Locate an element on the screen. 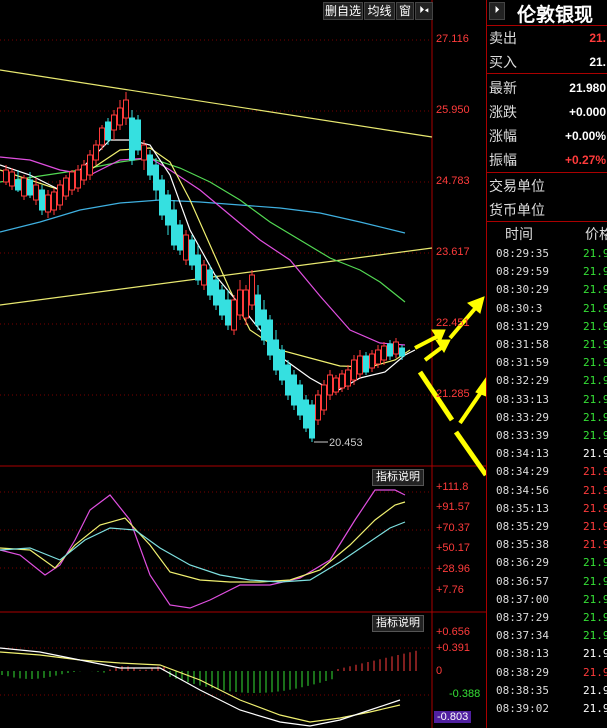 The width and height of the screenshot is (607, 728). trade-row: 08:35:13 21.9 is located at coordinates (547, 509).